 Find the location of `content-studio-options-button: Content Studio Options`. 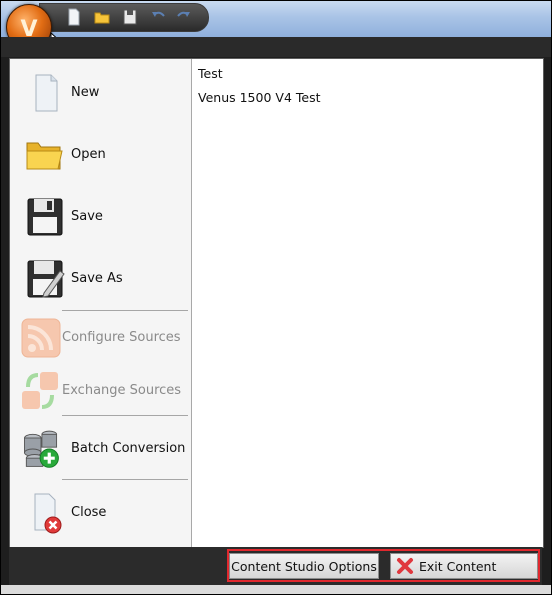

content-studio-options-button: Content Studio Options is located at coordinates (304, 566).